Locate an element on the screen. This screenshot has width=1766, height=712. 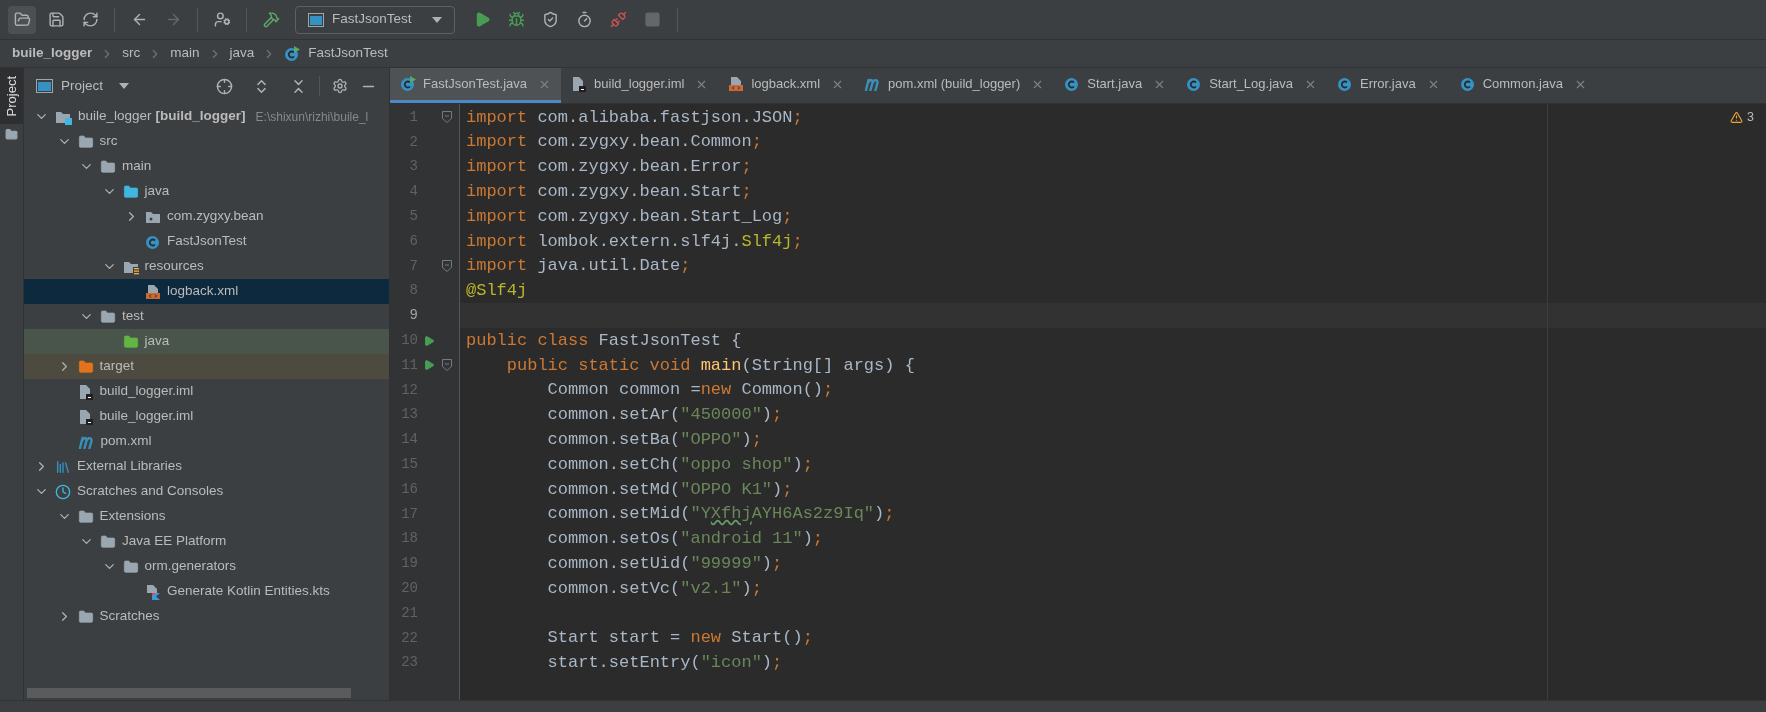
editor-tab: build_logger.iml is located at coordinates (640, 85).